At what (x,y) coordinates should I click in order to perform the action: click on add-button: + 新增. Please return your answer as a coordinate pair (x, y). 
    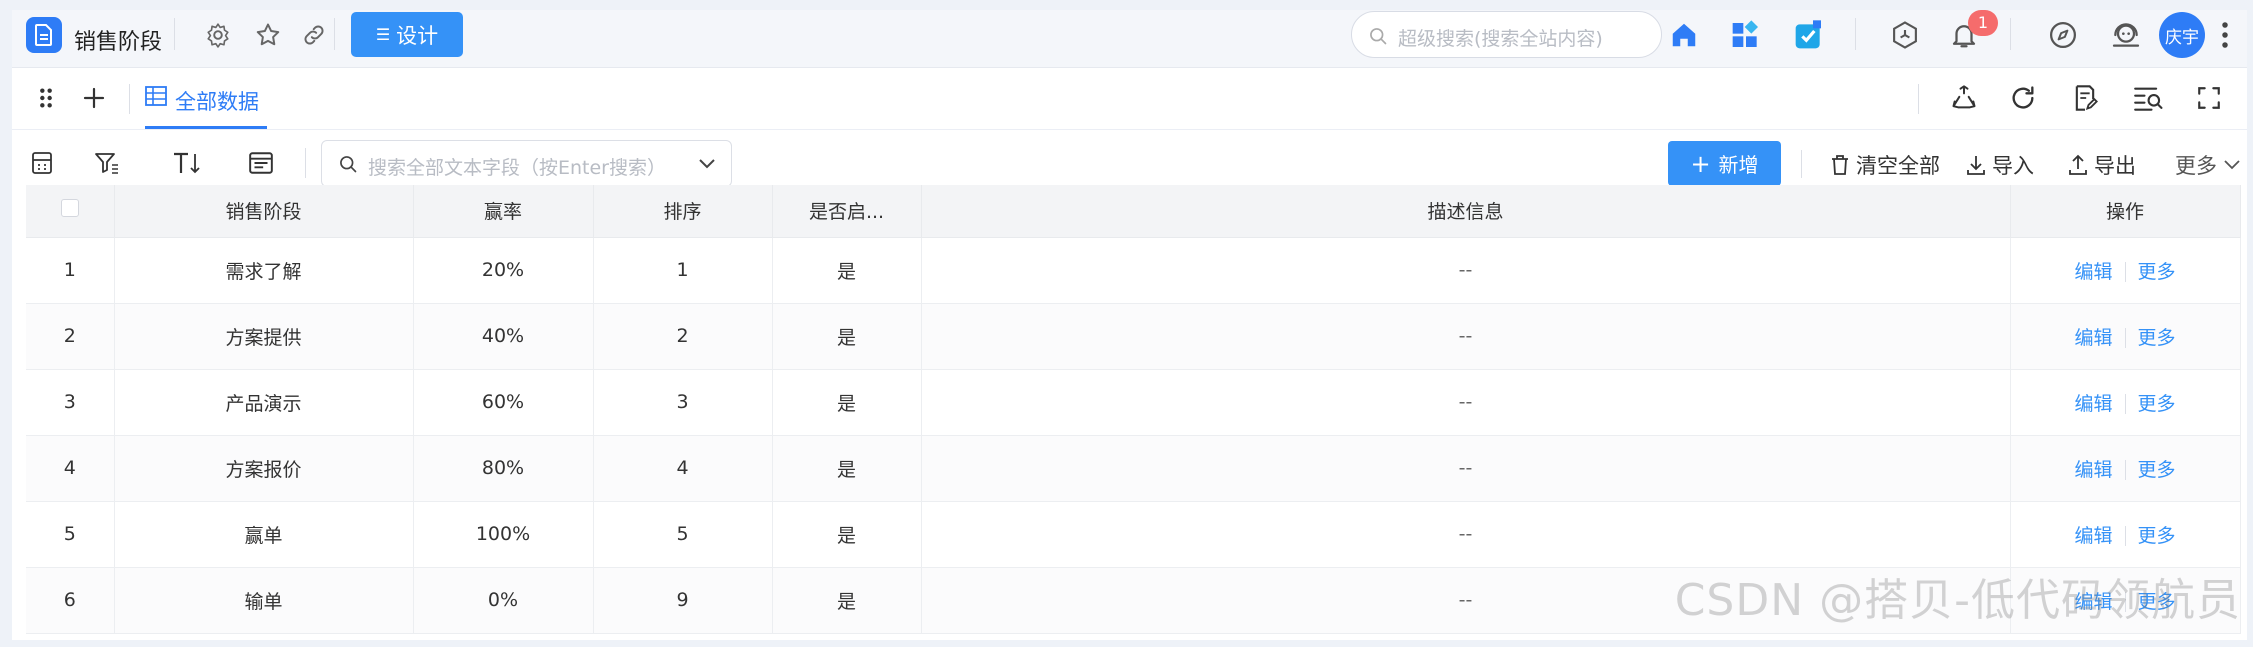
    Looking at the image, I should click on (1724, 163).